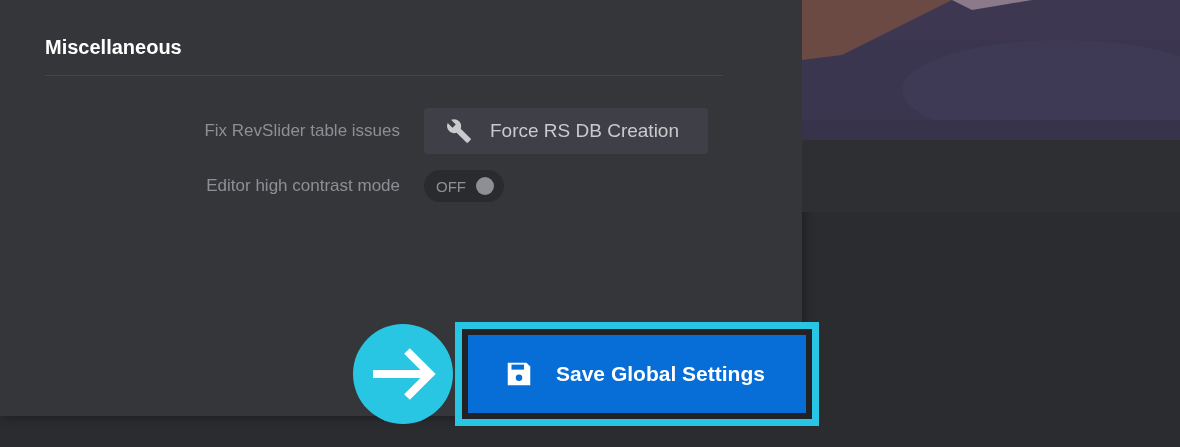 This screenshot has width=1180, height=447. I want to click on setting-label: Fix RevSlider table issues, so click(302, 131).